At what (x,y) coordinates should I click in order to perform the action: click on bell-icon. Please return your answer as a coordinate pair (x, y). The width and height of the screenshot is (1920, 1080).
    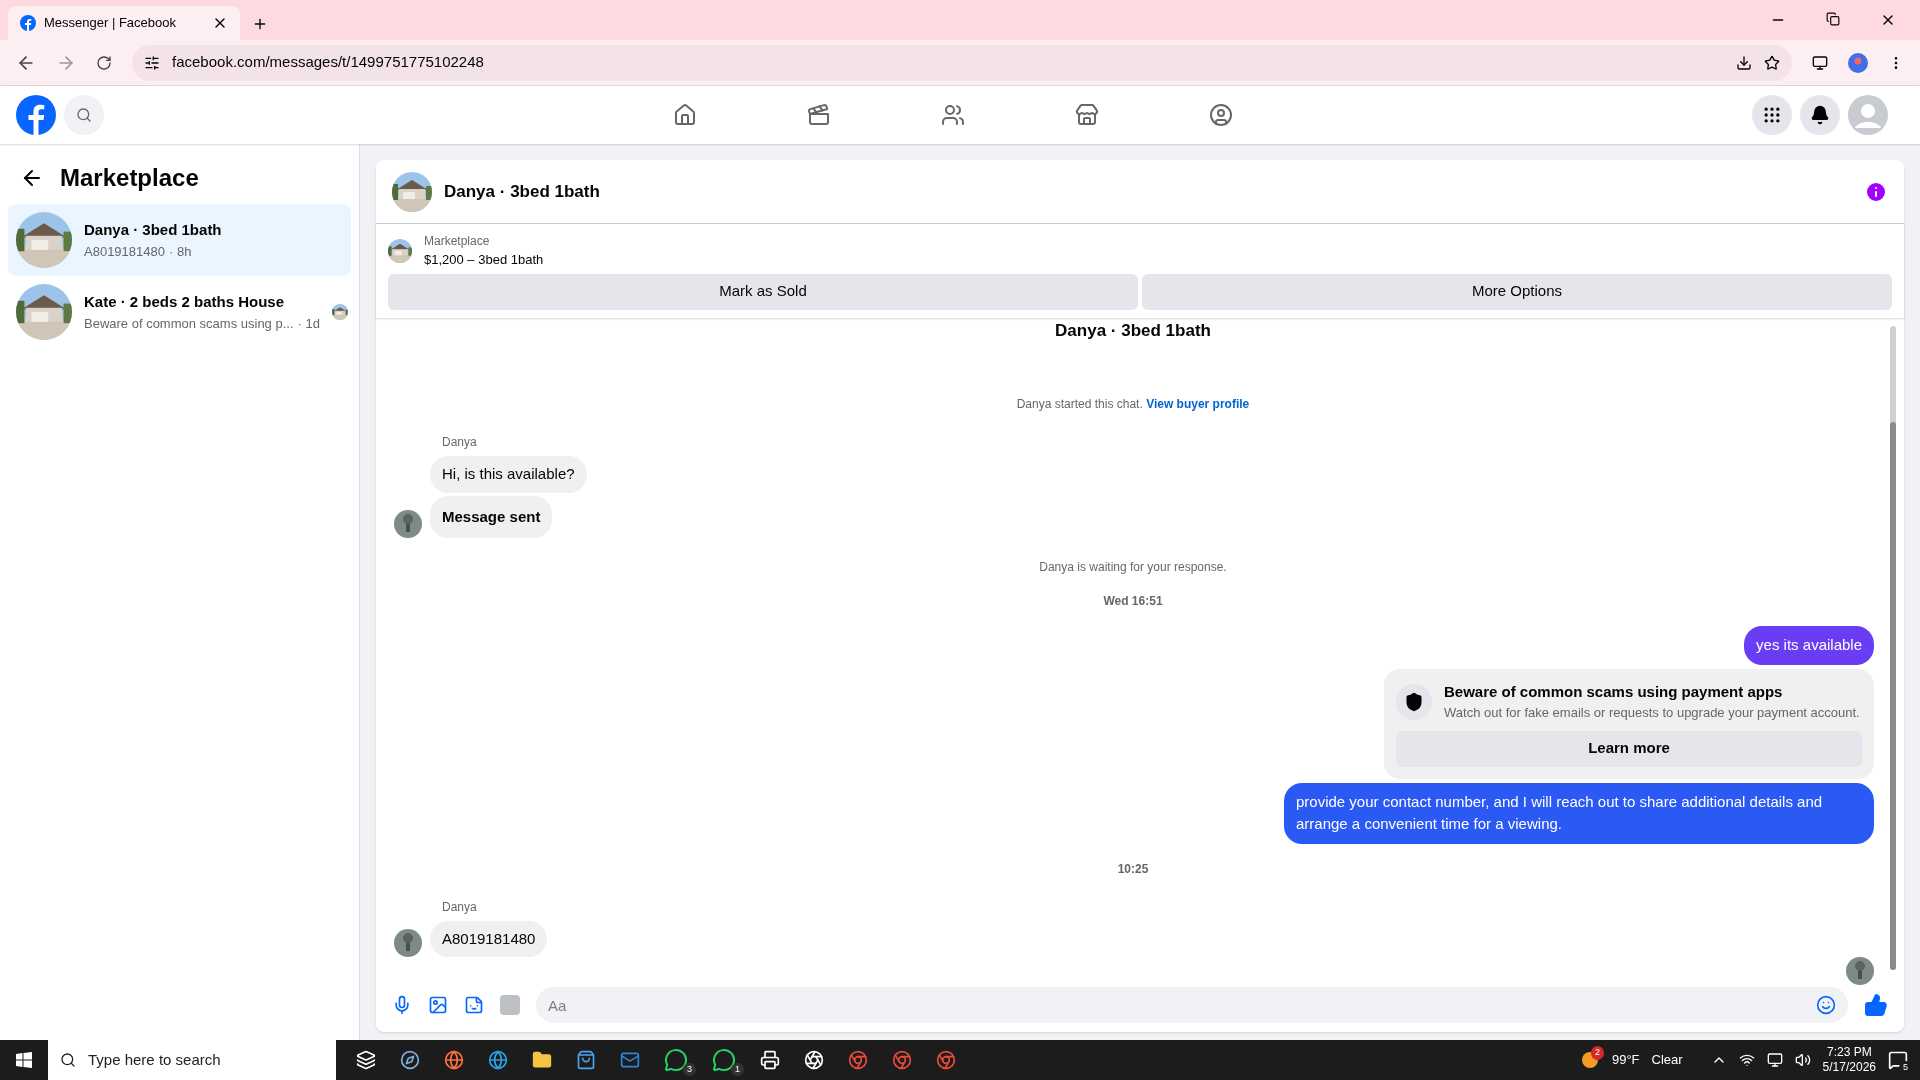
    Looking at the image, I should click on (1820, 115).